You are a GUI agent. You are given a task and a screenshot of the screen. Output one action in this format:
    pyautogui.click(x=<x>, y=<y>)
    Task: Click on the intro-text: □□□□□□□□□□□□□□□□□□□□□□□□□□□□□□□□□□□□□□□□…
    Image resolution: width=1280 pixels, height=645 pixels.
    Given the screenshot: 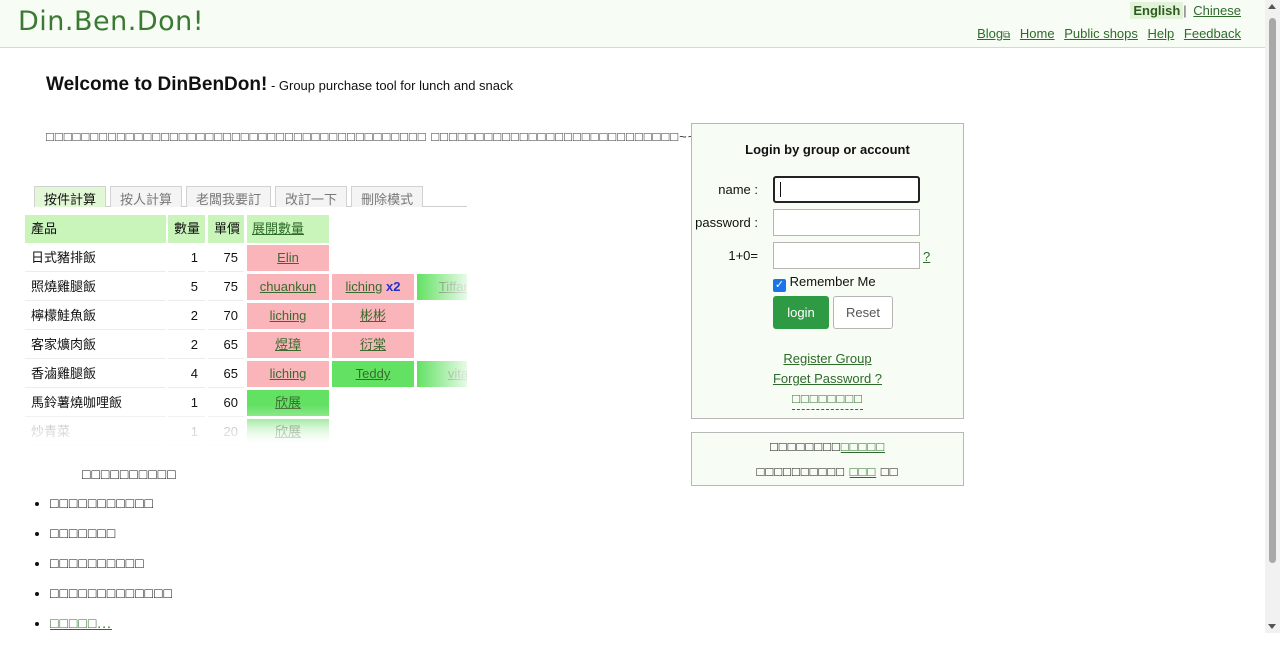 What is the action you would take?
    pyautogui.click(x=371, y=136)
    